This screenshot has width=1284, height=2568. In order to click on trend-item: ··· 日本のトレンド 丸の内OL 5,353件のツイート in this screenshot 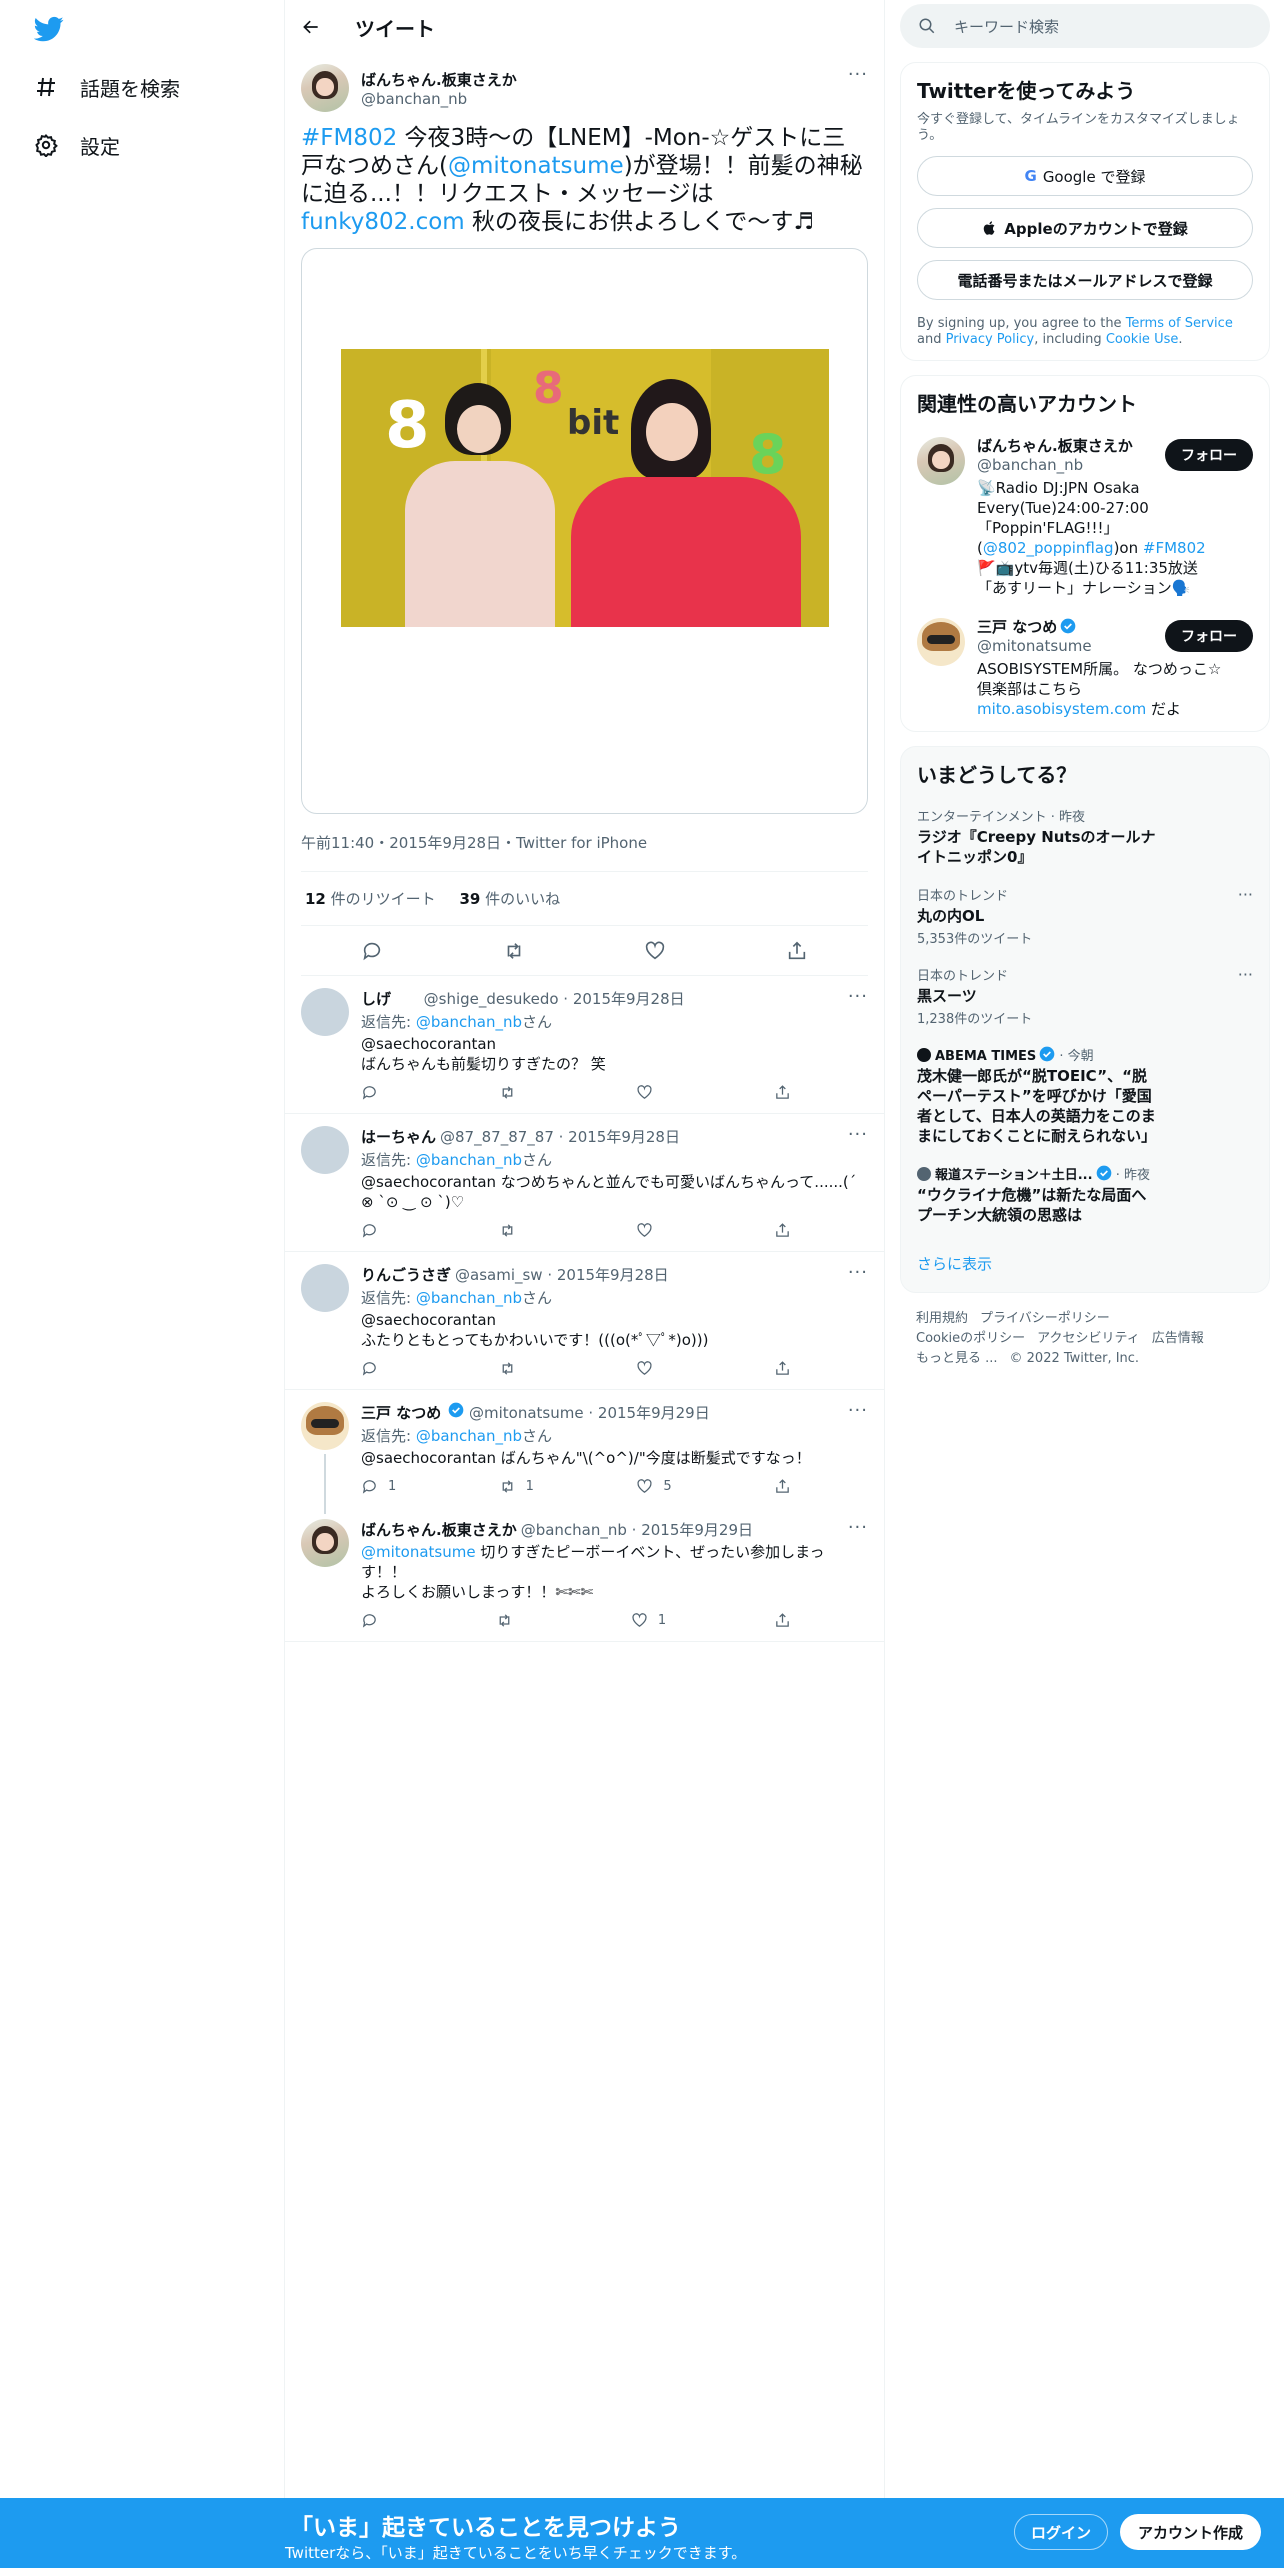, I will do `click(1085, 916)`.